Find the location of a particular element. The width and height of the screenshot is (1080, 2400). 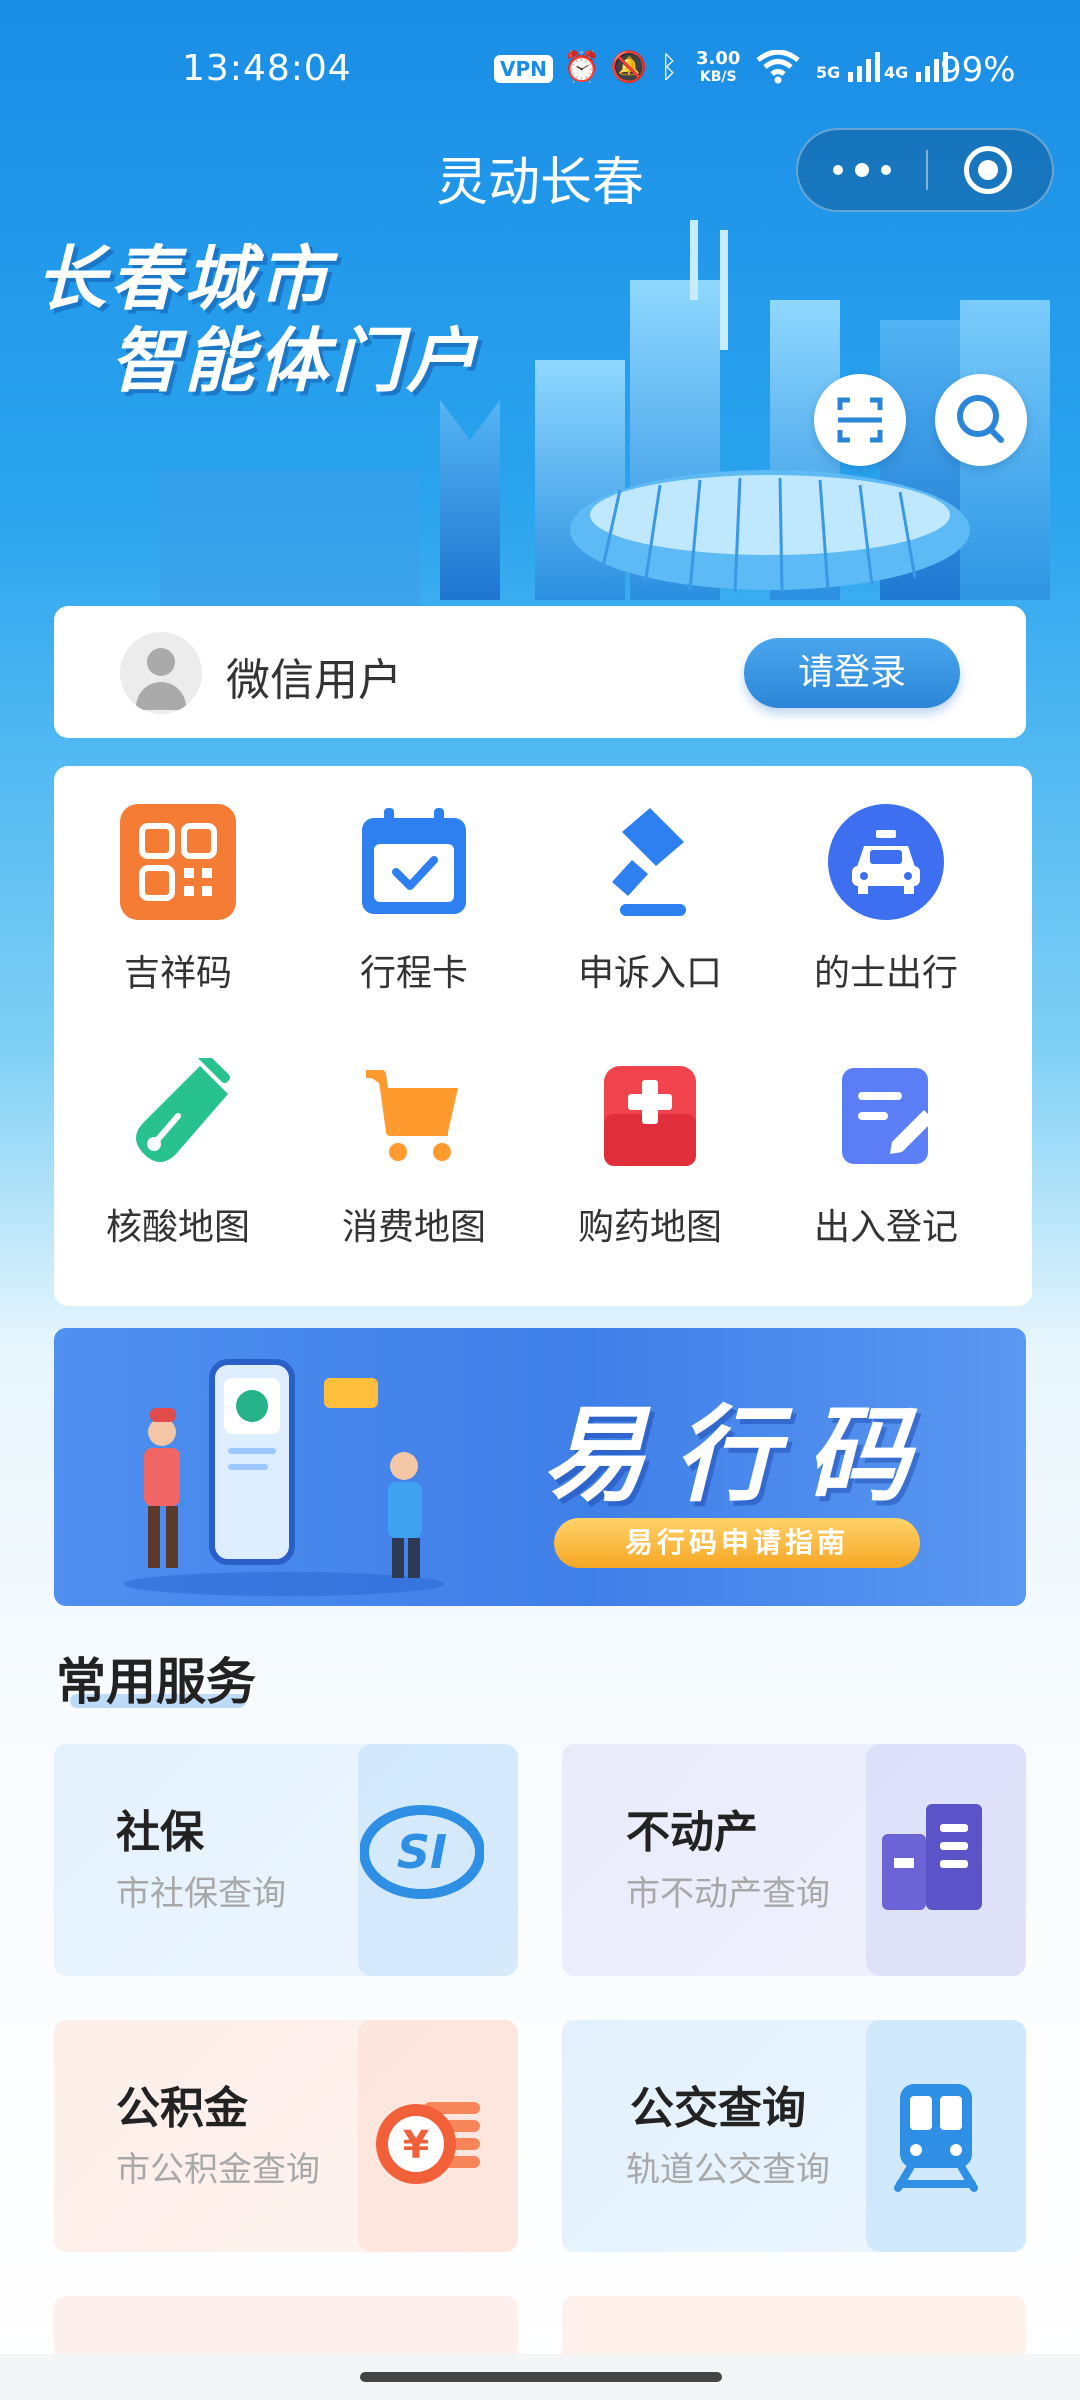

service-card-real-estate: 不动产 市不动产查询 is located at coordinates (794, 1860).